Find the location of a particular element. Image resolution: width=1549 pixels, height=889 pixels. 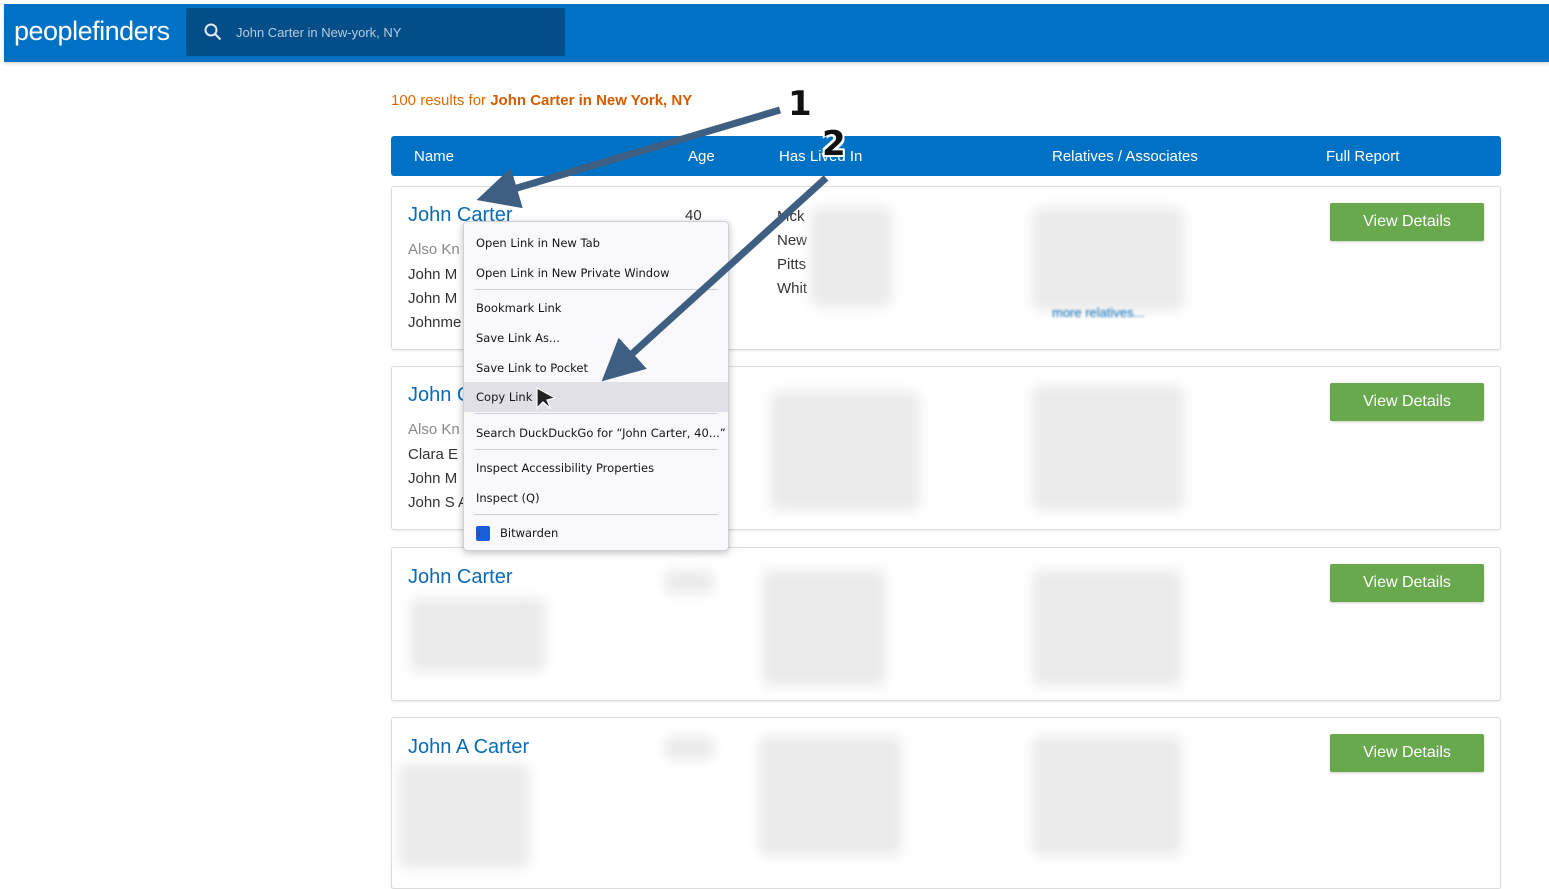

search-icon is located at coordinates (213, 32).